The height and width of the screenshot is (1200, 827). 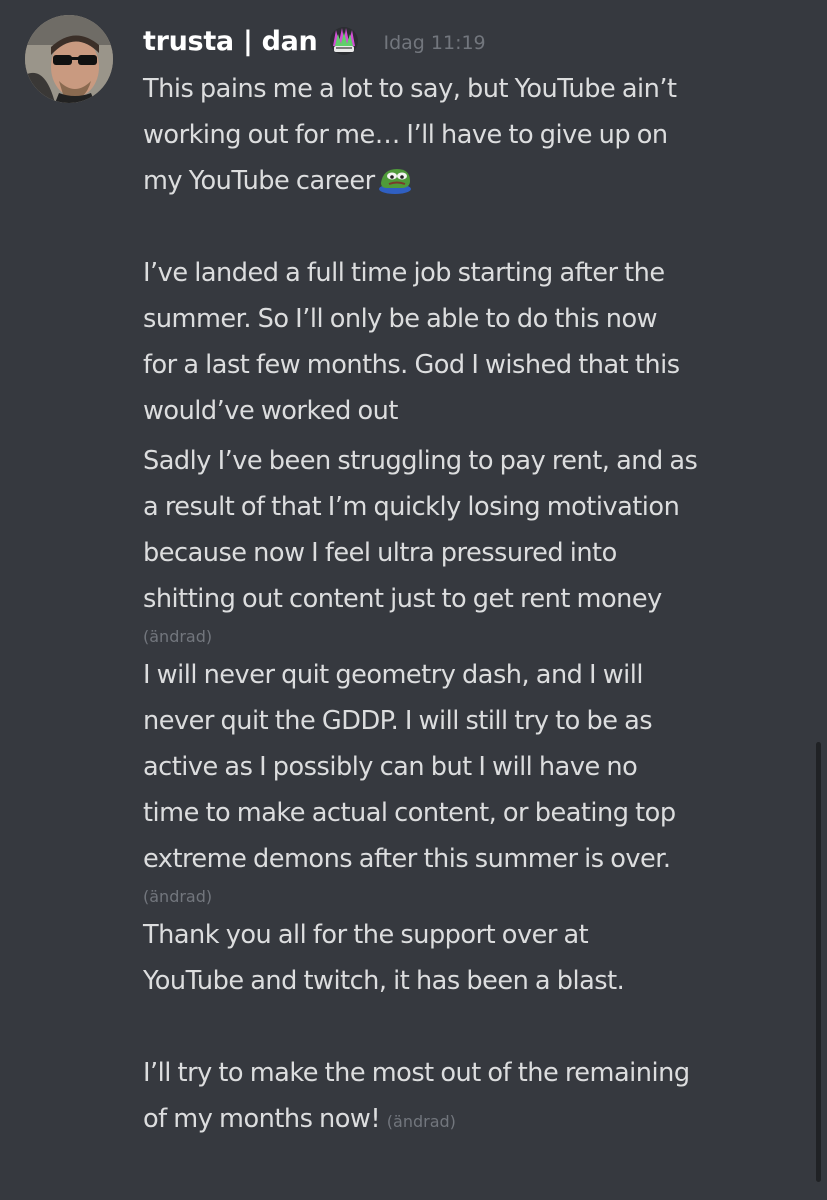 I want to click on avatar-photo, so click(x=69, y=59).